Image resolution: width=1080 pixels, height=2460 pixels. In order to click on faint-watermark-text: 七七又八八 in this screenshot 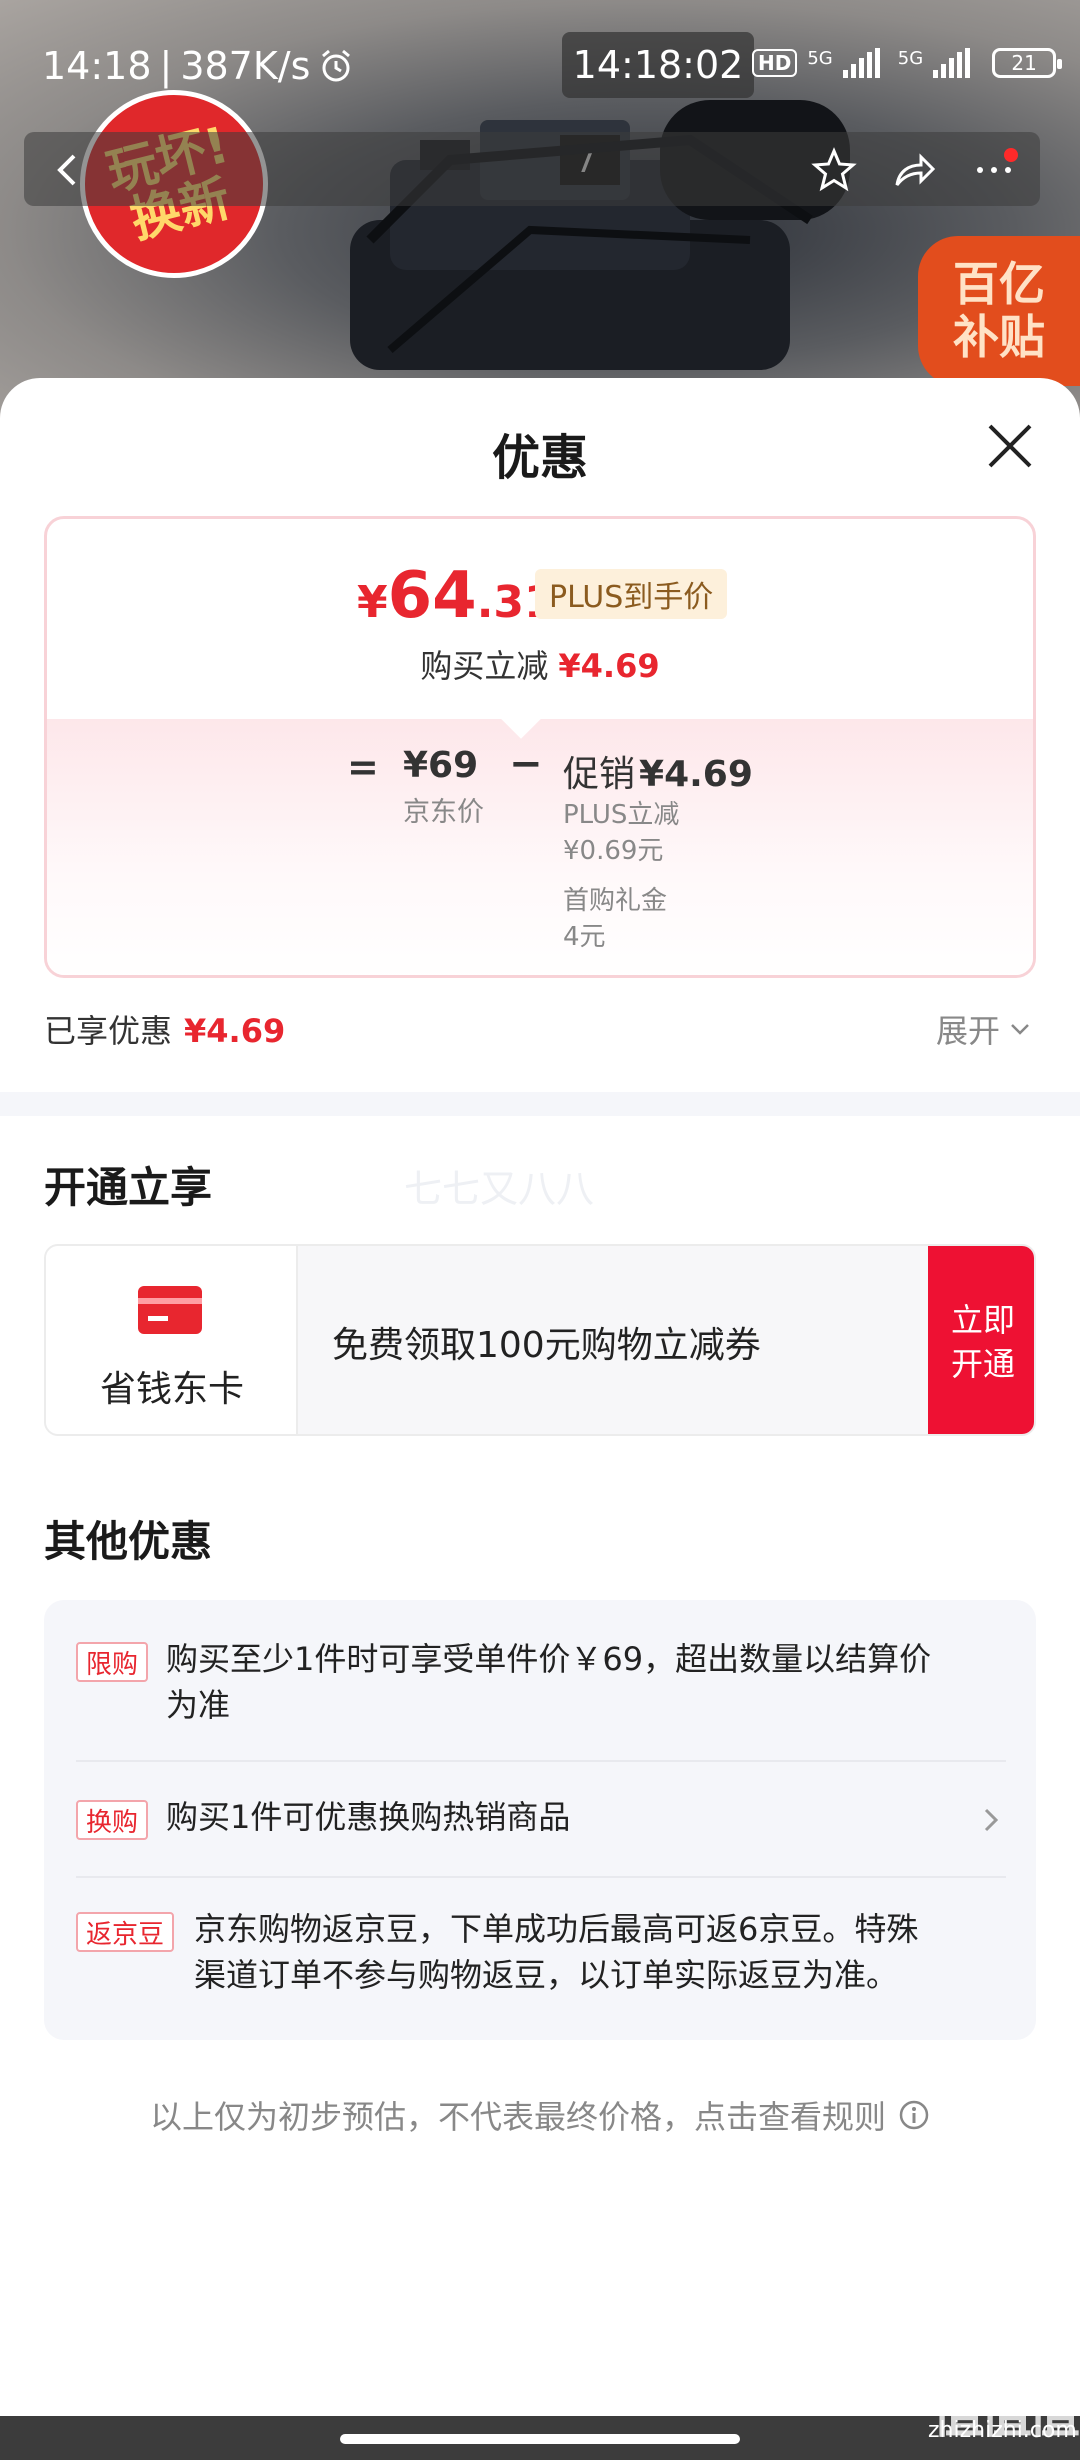, I will do `click(499, 1189)`.